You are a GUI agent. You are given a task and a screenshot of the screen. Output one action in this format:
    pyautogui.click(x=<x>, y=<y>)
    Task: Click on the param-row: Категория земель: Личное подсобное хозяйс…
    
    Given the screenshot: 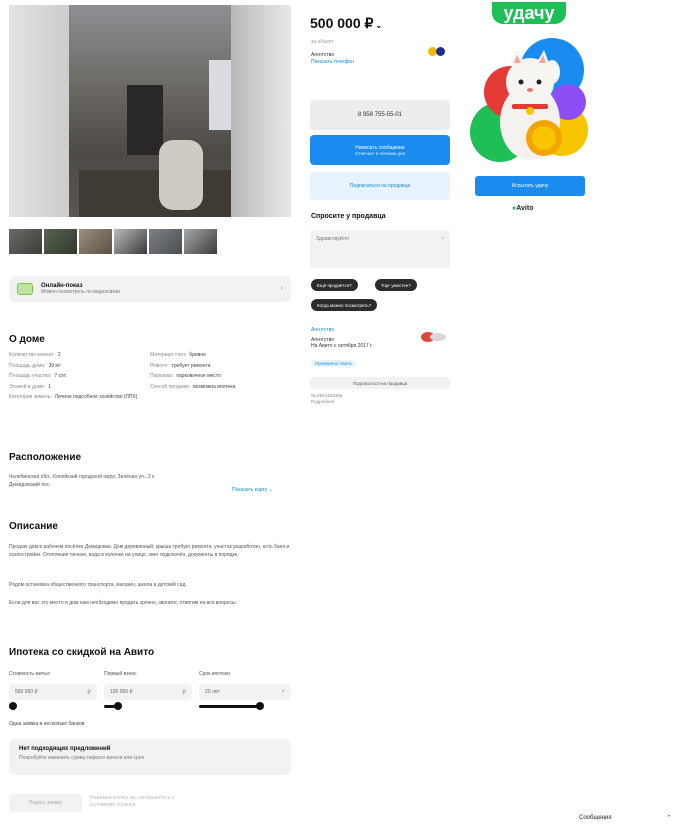 What is the action you would take?
    pyautogui.click(x=73, y=397)
    